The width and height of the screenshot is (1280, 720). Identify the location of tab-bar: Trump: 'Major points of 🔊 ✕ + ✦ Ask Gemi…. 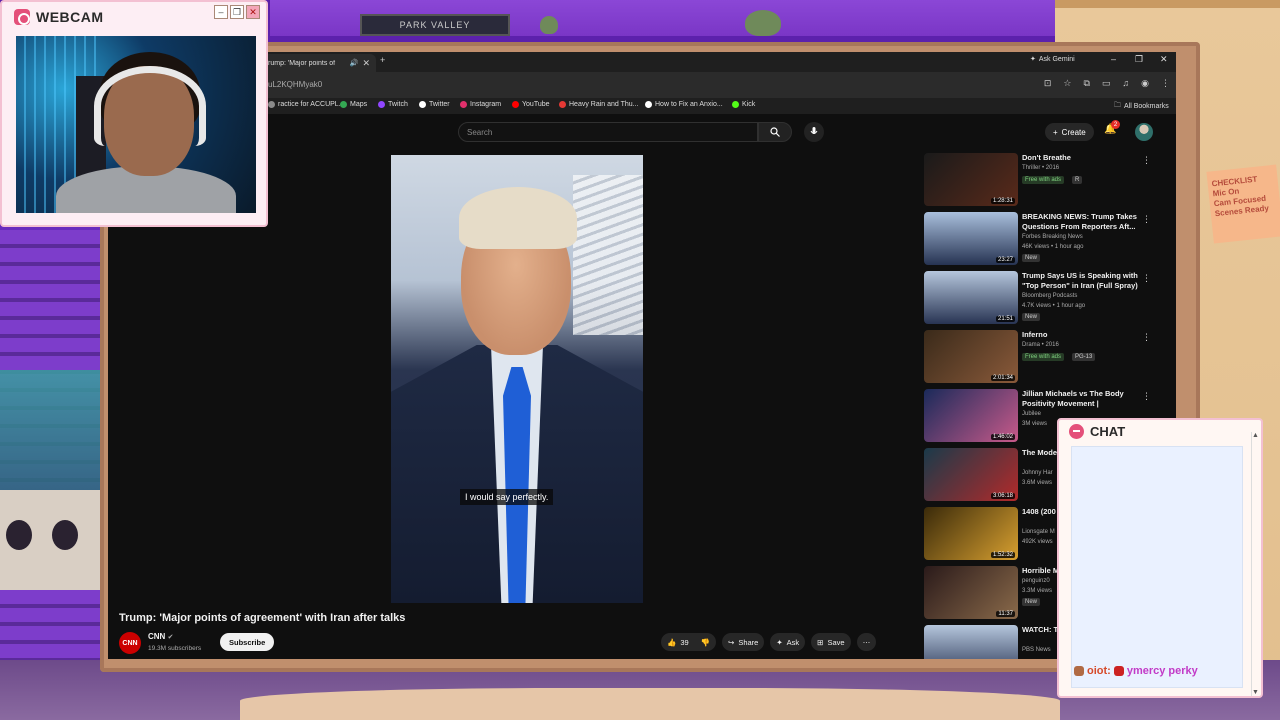
(642, 62).